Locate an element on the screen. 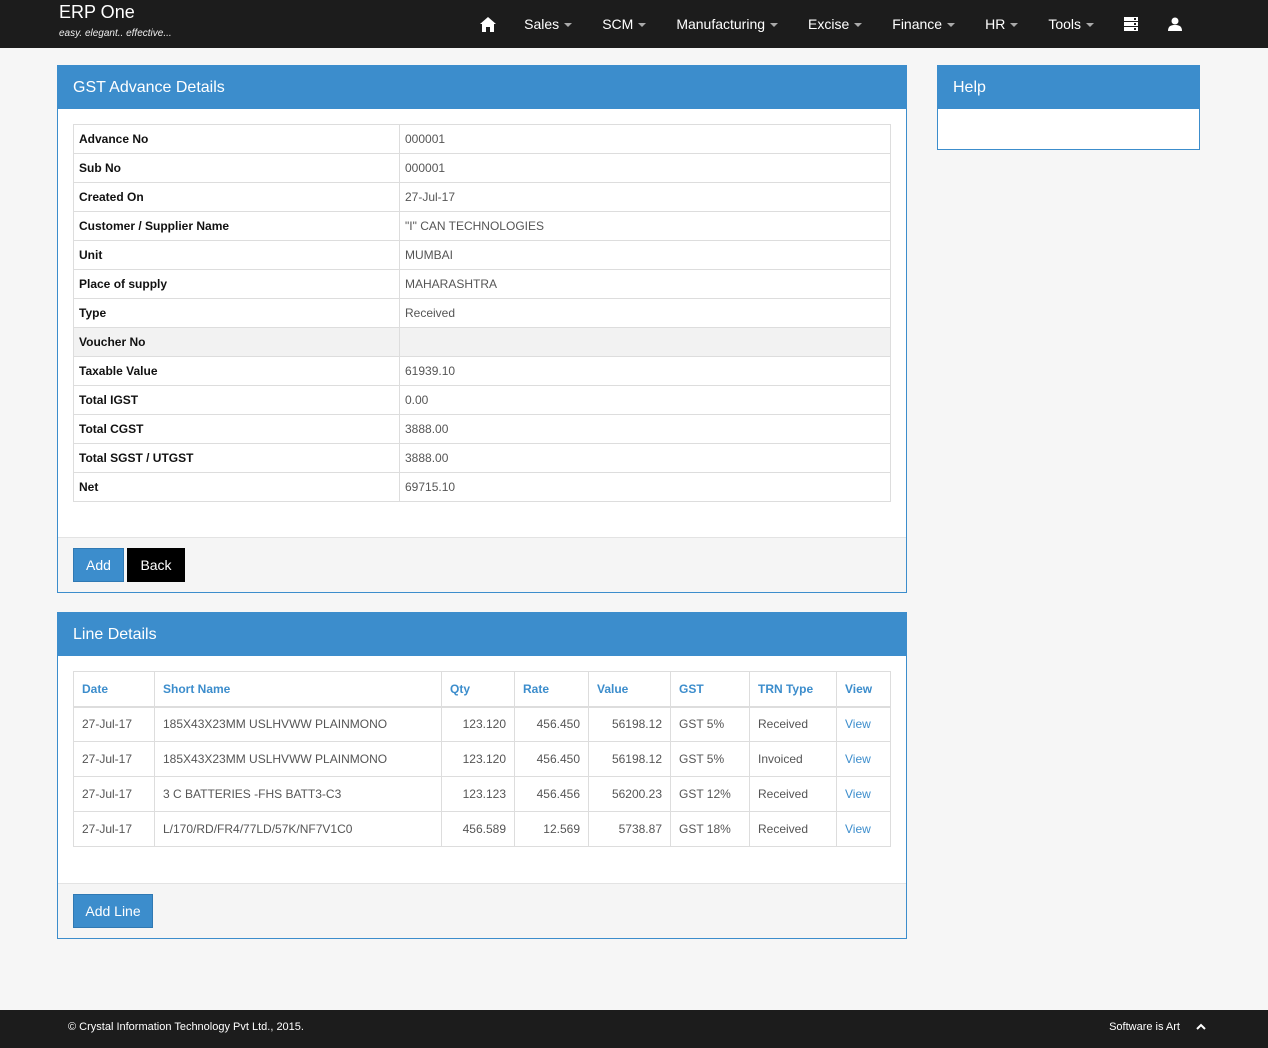  detail-row: Unit MUMBAI is located at coordinates (482, 255).